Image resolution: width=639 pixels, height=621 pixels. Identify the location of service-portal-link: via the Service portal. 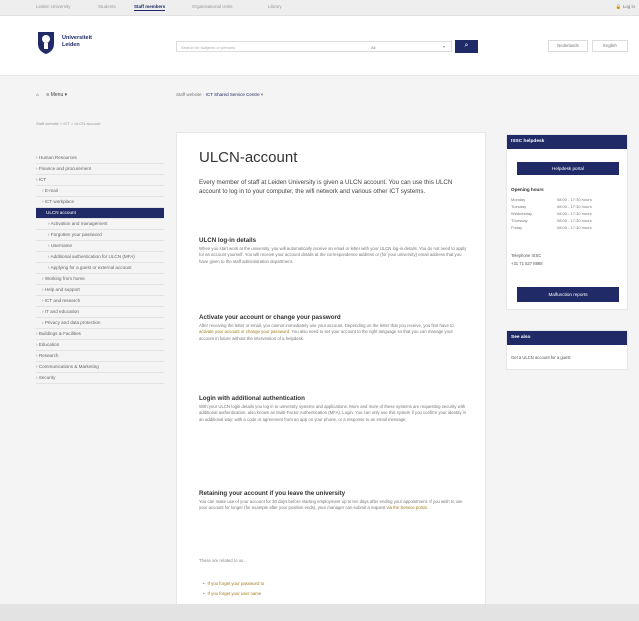
(407, 507).